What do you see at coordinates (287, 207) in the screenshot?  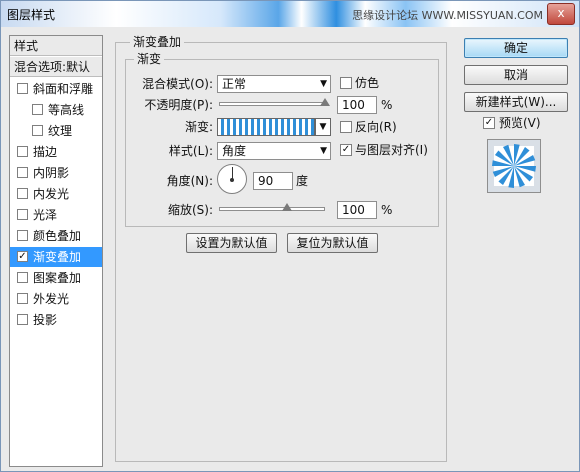 I see `scale-slider-thumb` at bounding box center [287, 207].